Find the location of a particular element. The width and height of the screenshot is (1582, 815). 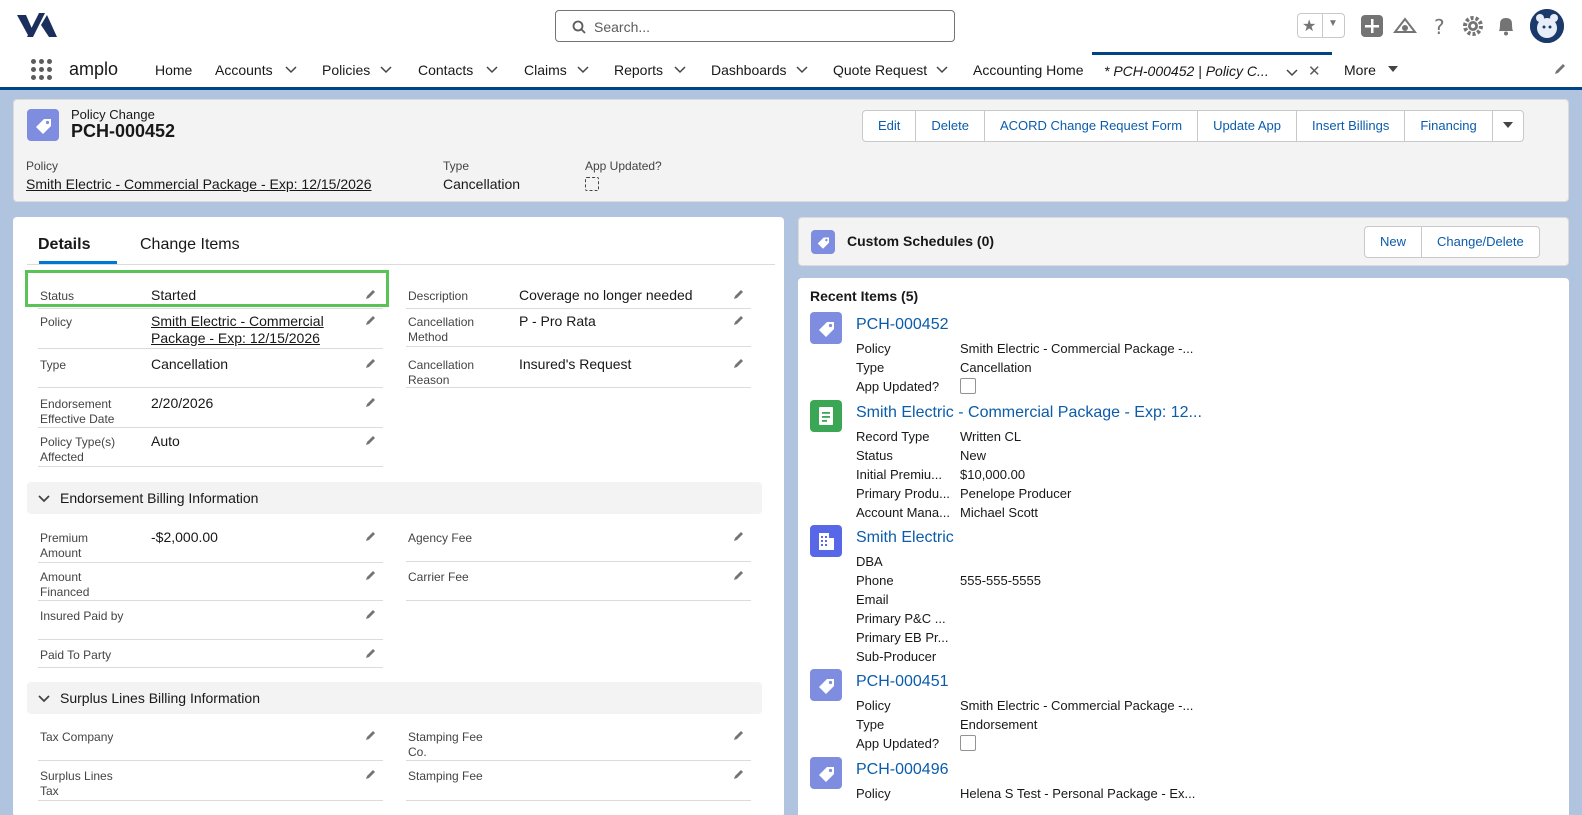

global-header: Search... ★ ▼ ? is located at coordinates (791, 26).